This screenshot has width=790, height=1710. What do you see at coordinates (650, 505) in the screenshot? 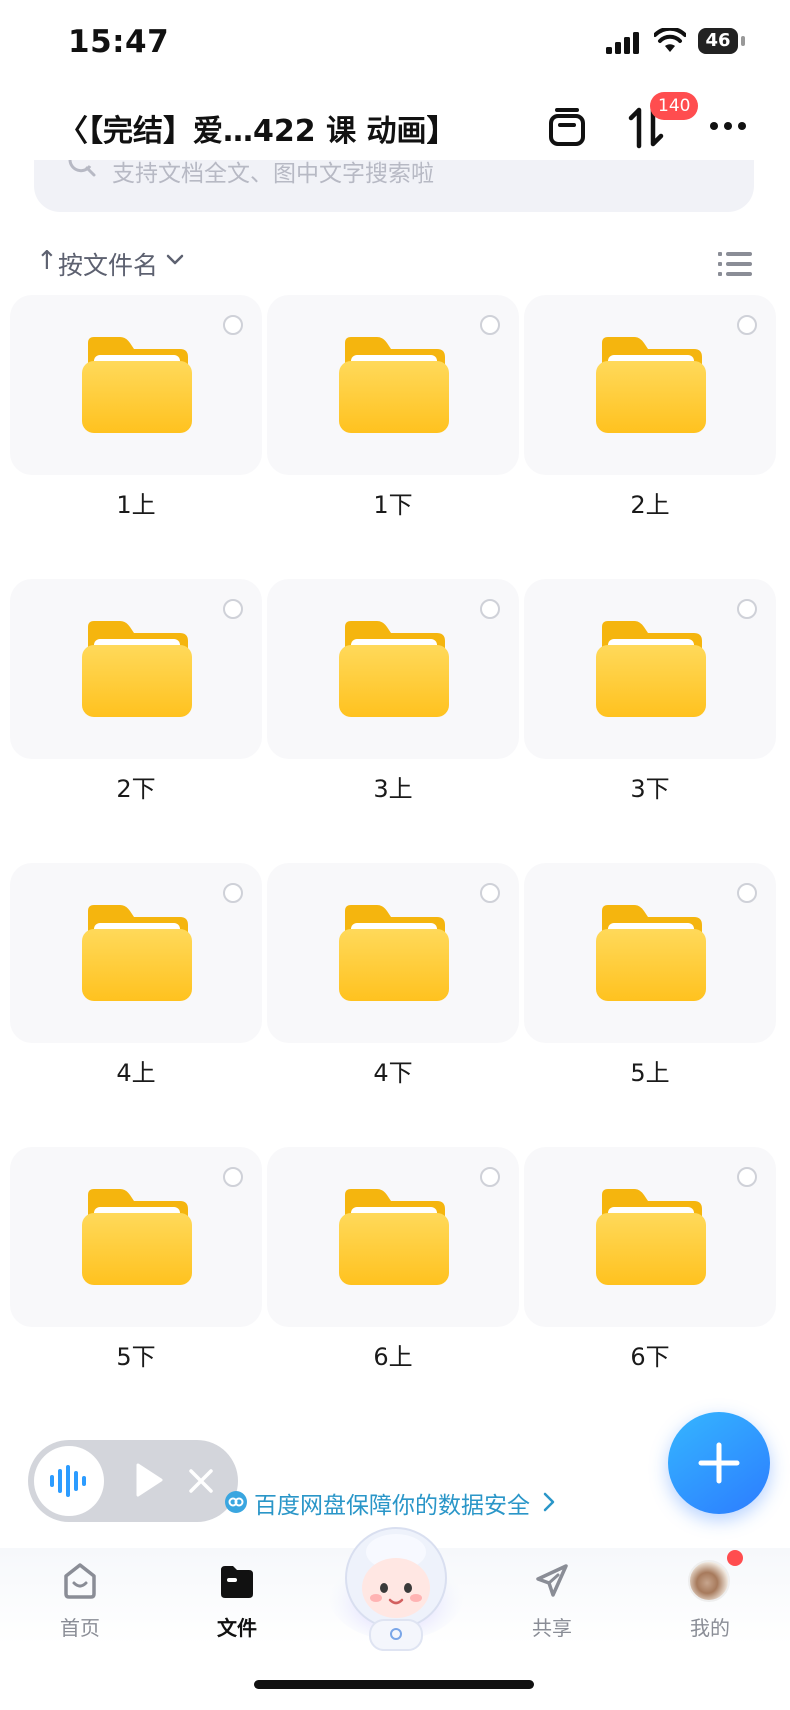
I see `folder-name: 2上` at bounding box center [650, 505].